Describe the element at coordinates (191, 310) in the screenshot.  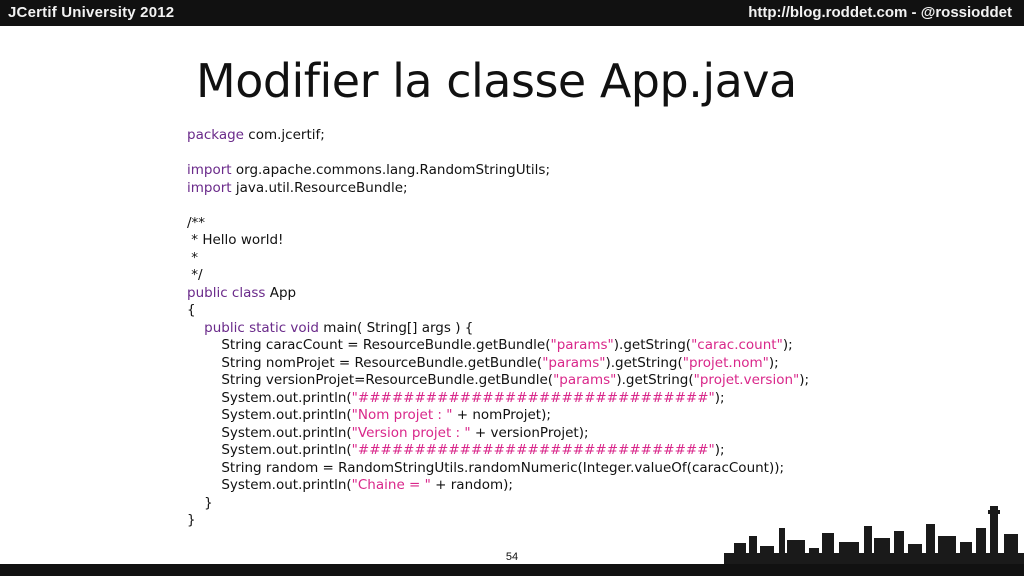
I see `code-text: {` at that location.